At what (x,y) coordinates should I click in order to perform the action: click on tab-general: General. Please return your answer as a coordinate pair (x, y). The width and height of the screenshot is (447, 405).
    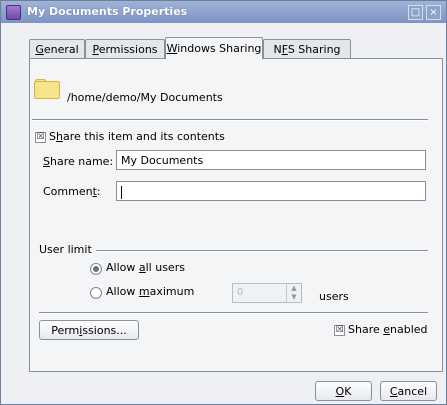
    Looking at the image, I should click on (57, 49).